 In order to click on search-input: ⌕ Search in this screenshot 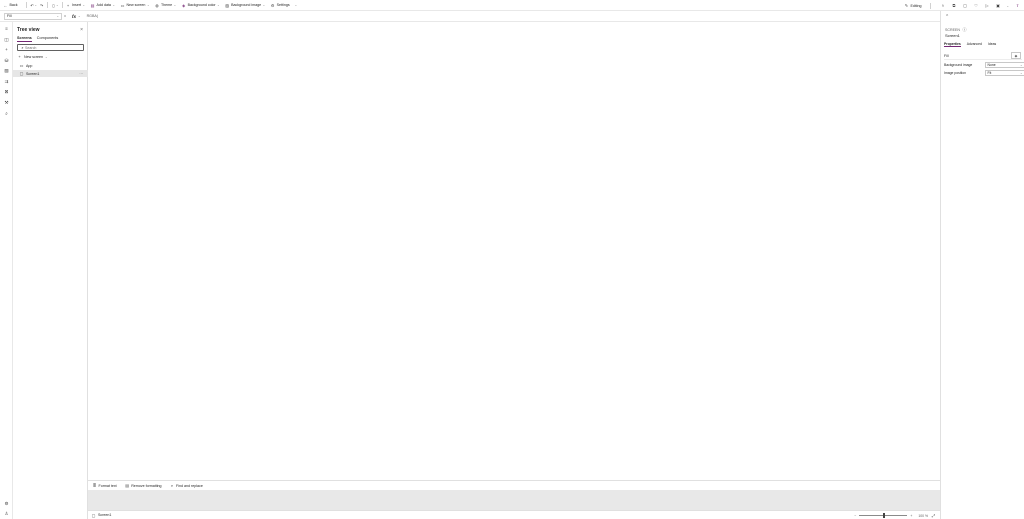, I will do `click(50, 47)`.